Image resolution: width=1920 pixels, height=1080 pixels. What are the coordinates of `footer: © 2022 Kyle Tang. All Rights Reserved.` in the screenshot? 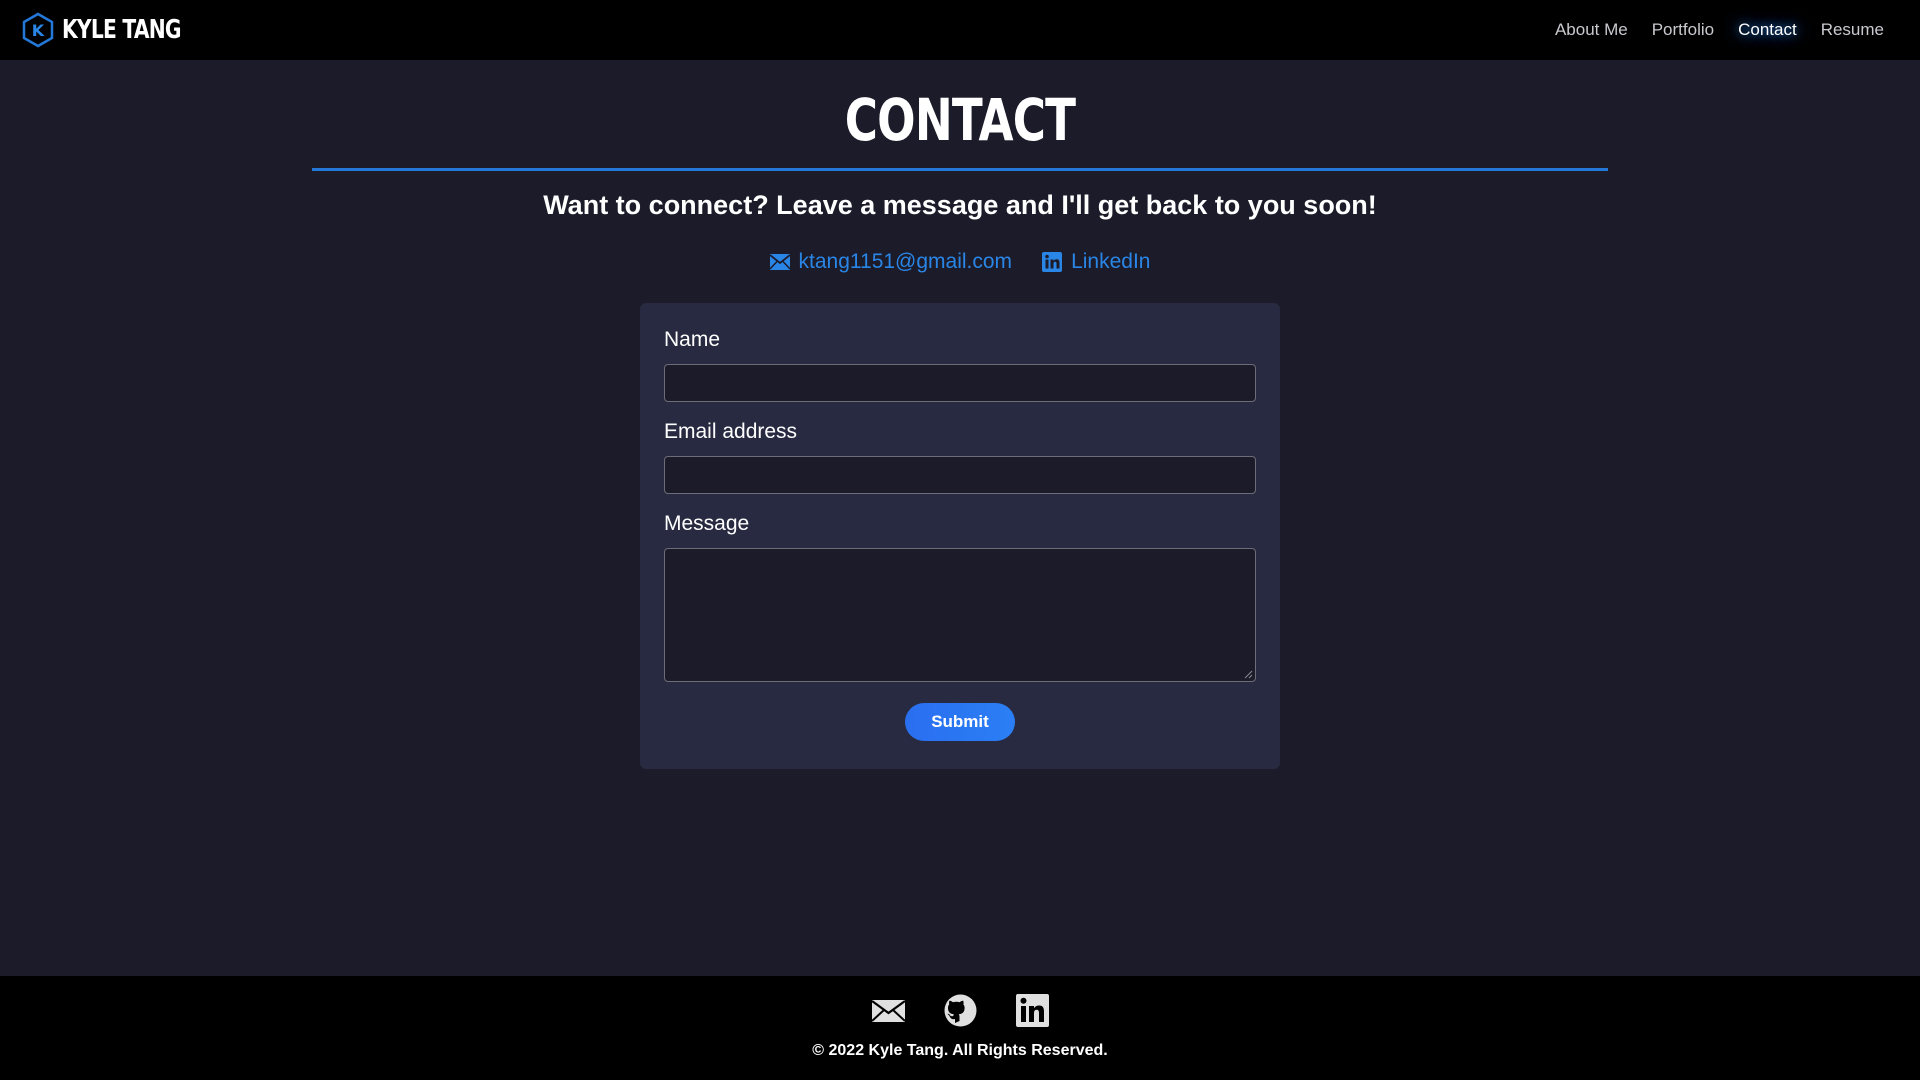 It's located at (960, 1028).